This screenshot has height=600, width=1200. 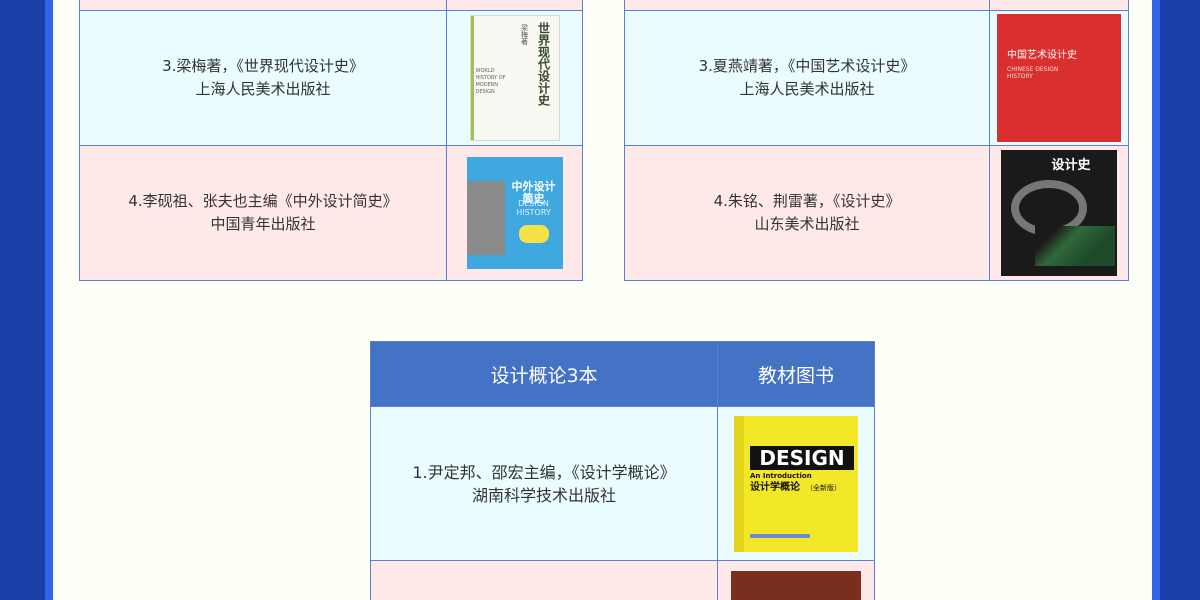 I want to click on cover-footer-bar, so click(x=780, y=535).